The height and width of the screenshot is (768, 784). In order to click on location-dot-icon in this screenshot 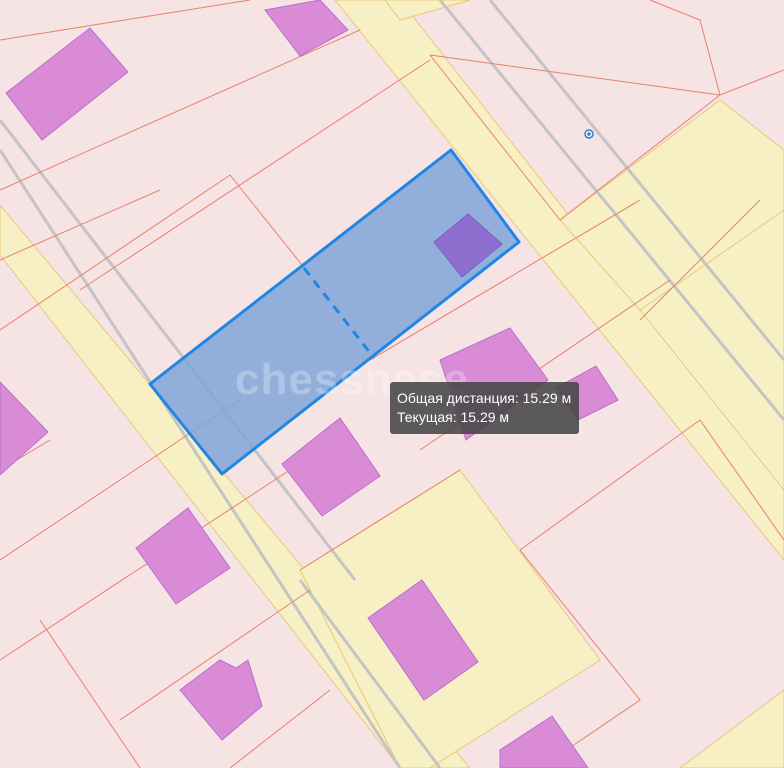, I will do `click(589, 134)`.